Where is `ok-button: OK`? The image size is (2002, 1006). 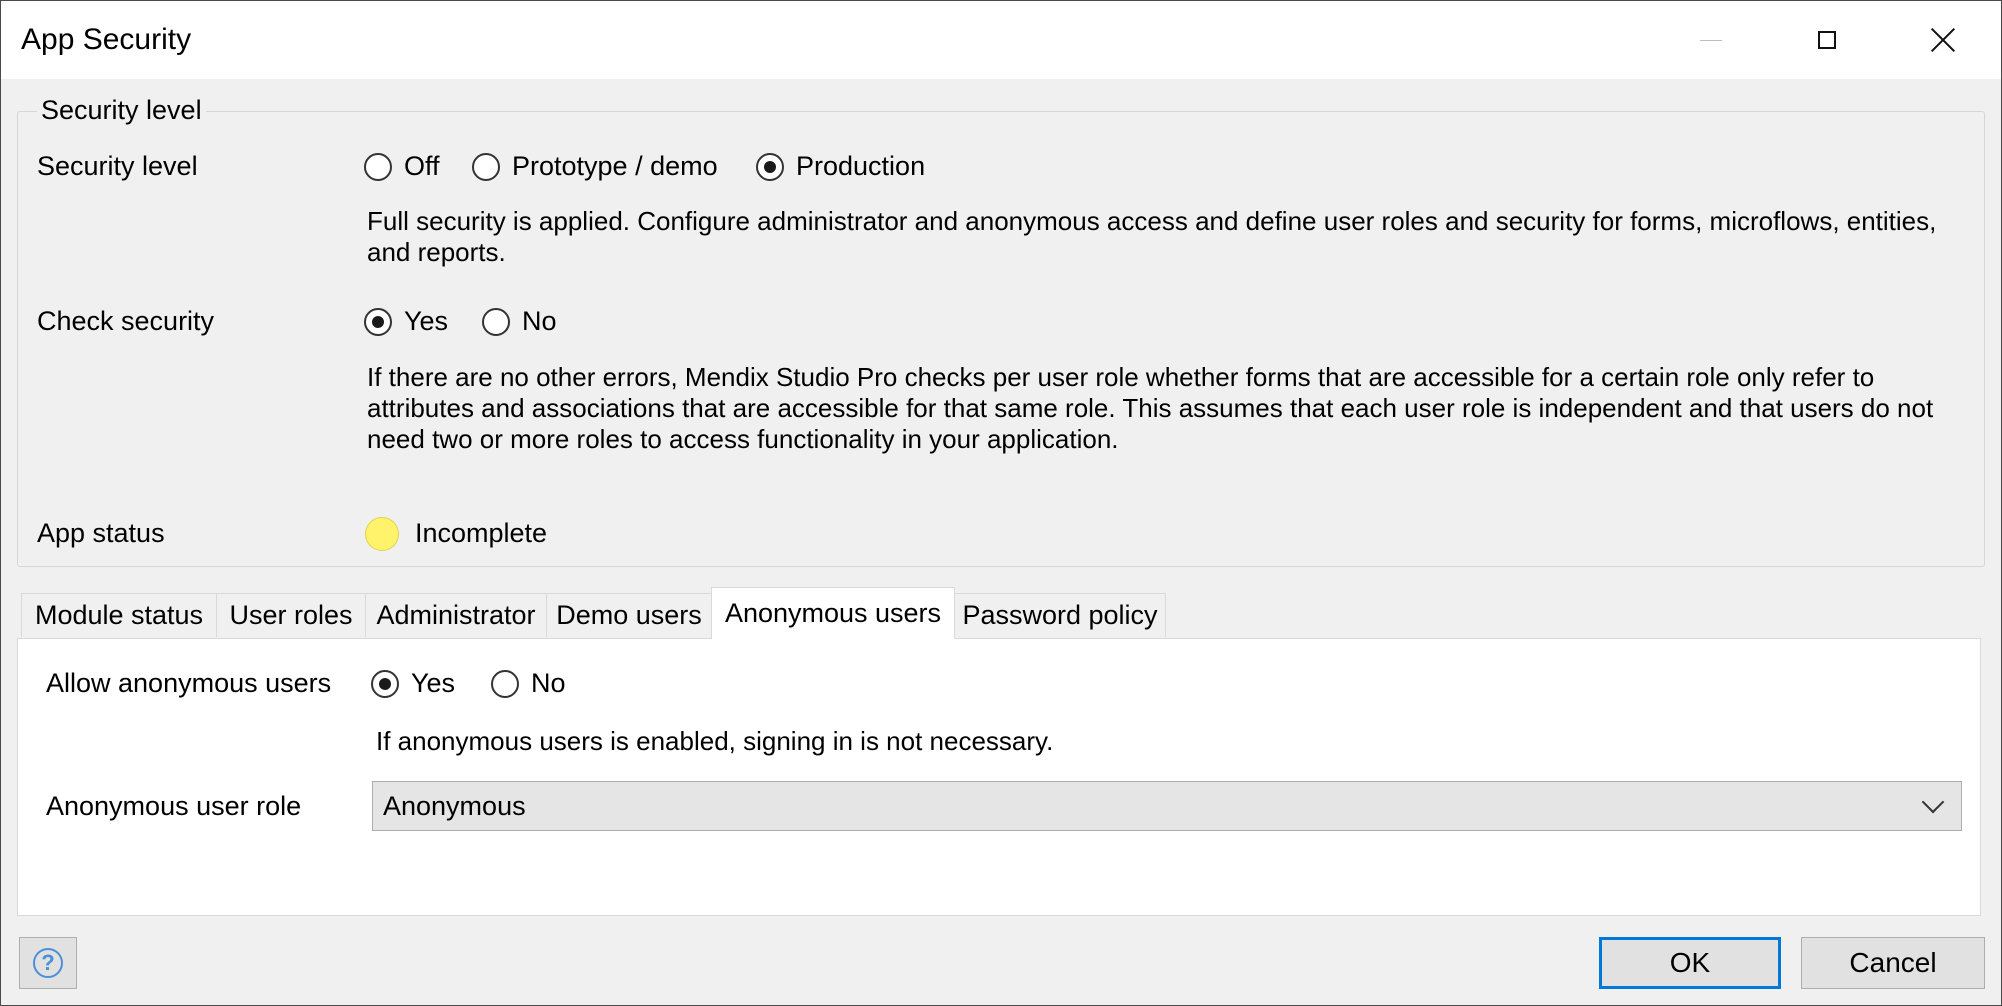 ok-button: OK is located at coordinates (1690, 963).